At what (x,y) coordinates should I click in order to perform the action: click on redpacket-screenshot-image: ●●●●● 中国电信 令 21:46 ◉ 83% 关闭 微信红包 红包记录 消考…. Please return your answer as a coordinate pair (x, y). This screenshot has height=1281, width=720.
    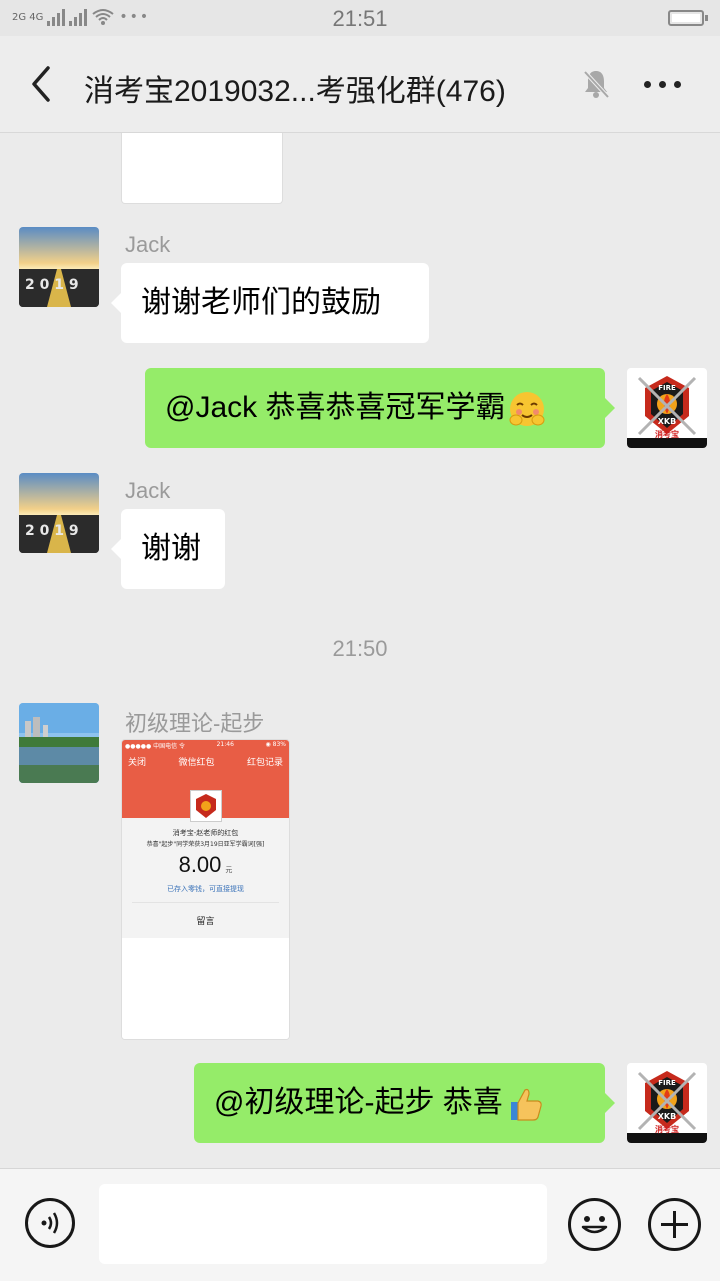
    Looking at the image, I should click on (205, 889).